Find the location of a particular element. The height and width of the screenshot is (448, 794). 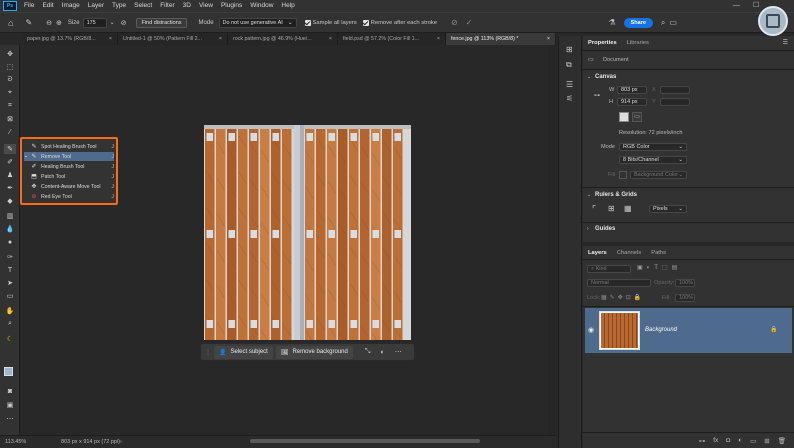

x-input is located at coordinates (675, 90).